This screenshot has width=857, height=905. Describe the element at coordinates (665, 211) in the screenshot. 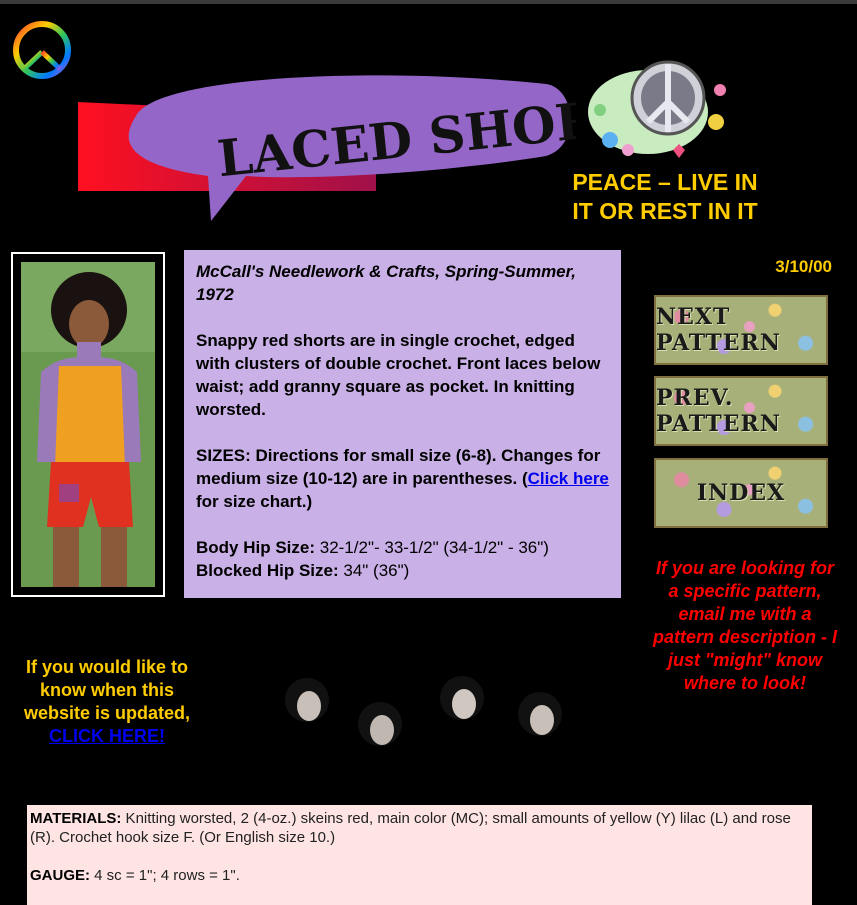

I see `motto-line-2: IT OR REST IN IT` at that location.